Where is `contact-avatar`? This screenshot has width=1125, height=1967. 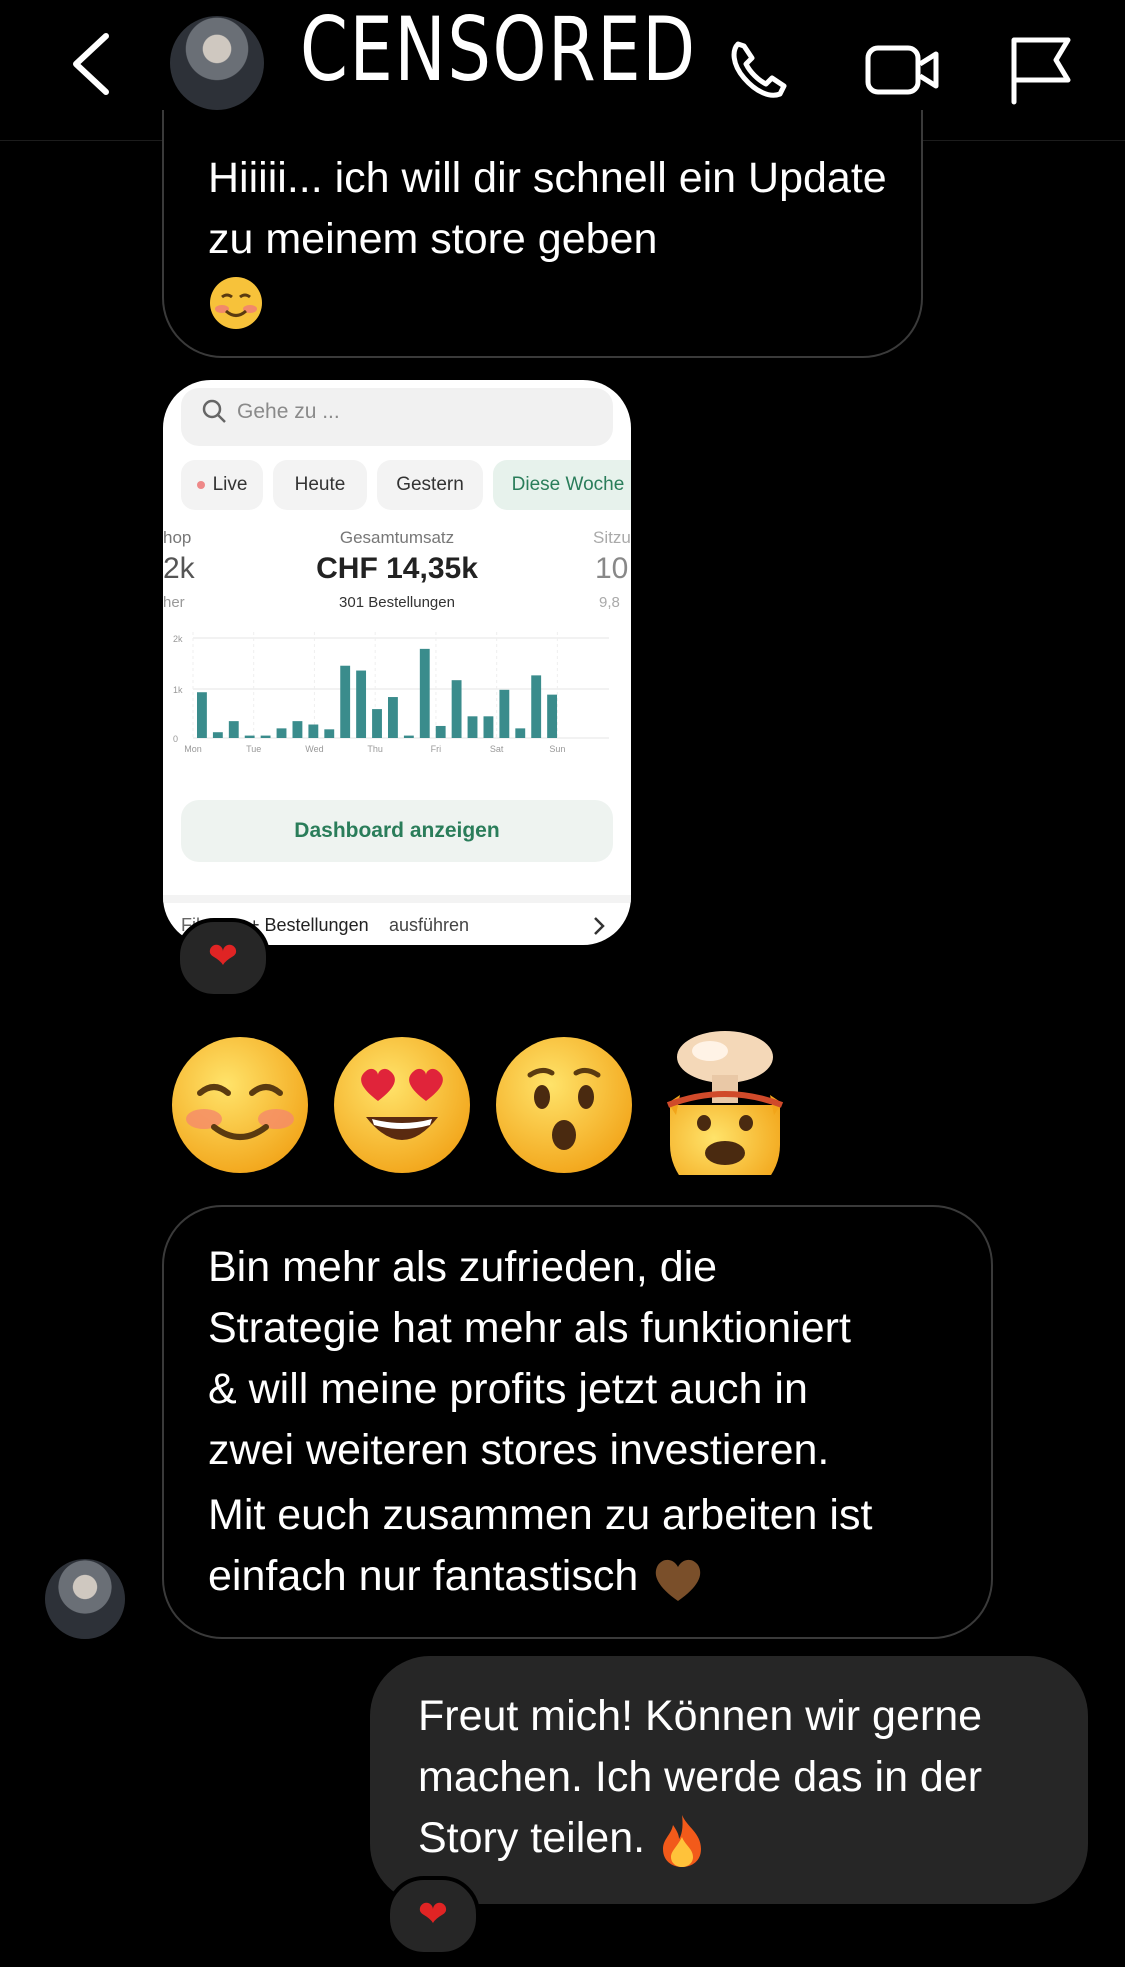
contact-avatar is located at coordinates (217, 63).